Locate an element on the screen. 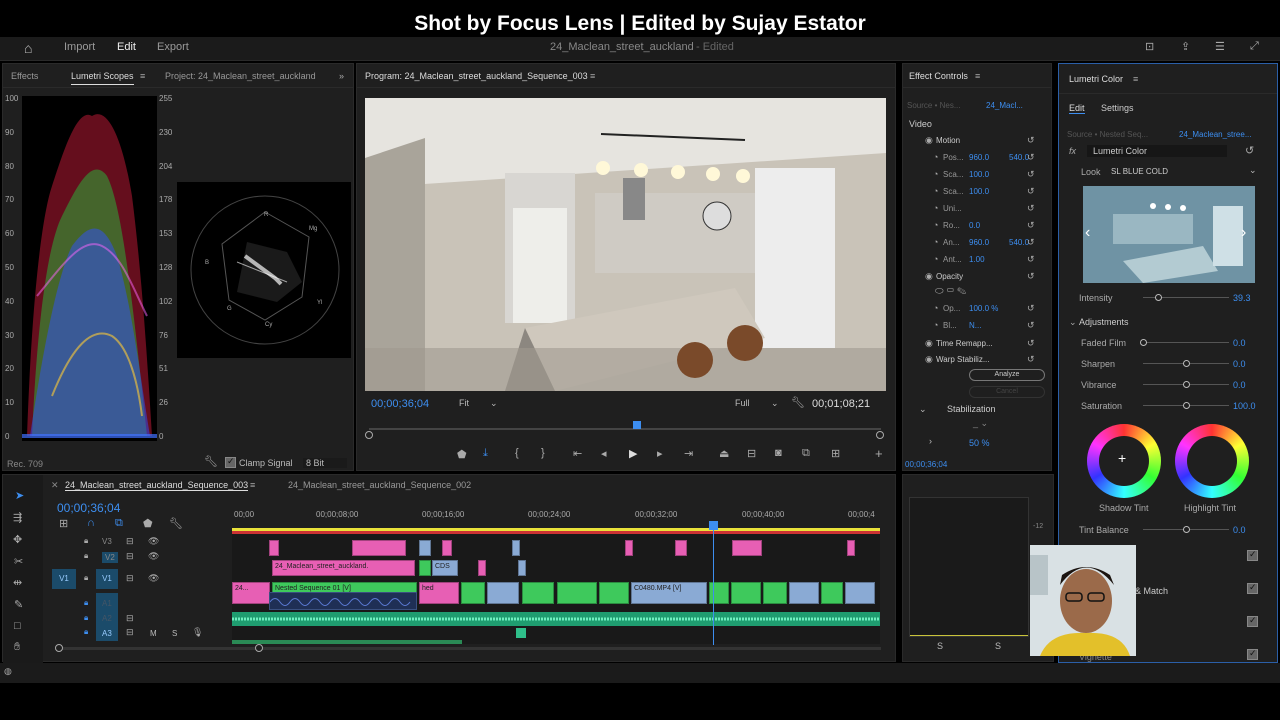 Image resolution: width=1280 pixels, height=720 pixels. sequence-tab-002: 24_Maclean_street_auckland_Sequence_002 is located at coordinates (379, 485).